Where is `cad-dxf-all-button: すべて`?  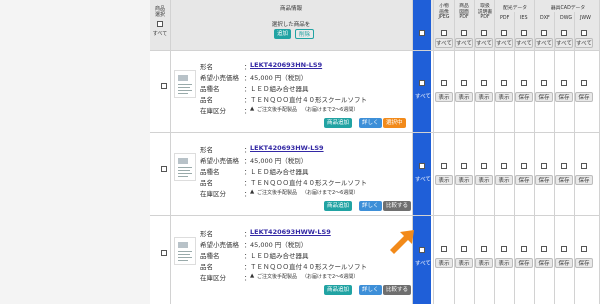
cad-dxf-all-button: すべて is located at coordinates (544, 43).